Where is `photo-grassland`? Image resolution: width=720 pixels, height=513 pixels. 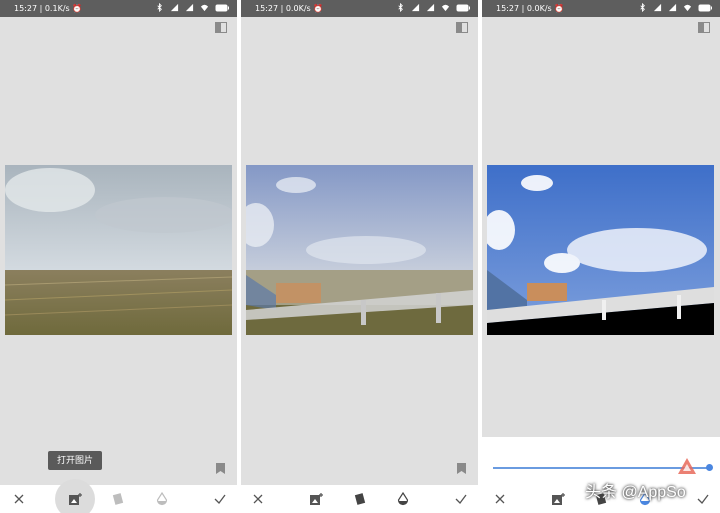 photo-grassland is located at coordinates (118, 250).